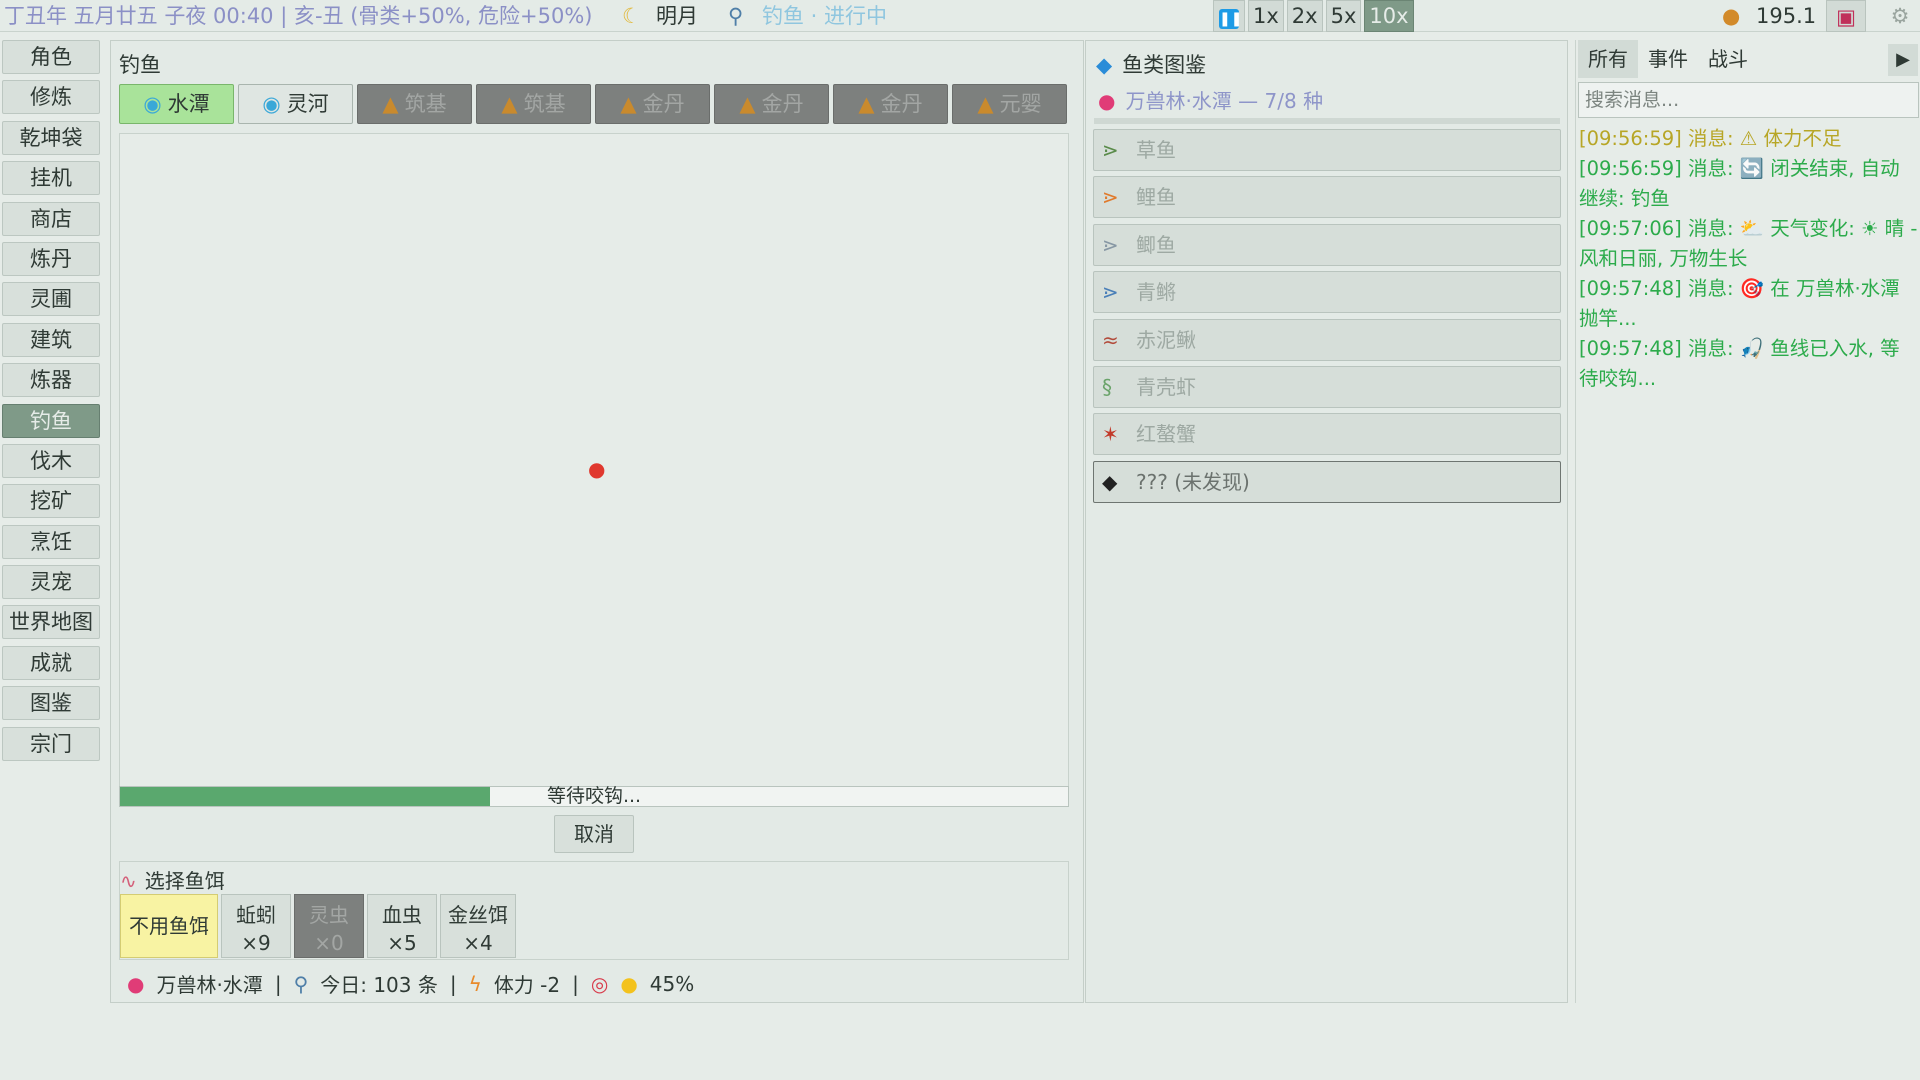  Describe the element at coordinates (1343, 16) in the screenshot. I see `speed-5x-button: 5x` at that location.